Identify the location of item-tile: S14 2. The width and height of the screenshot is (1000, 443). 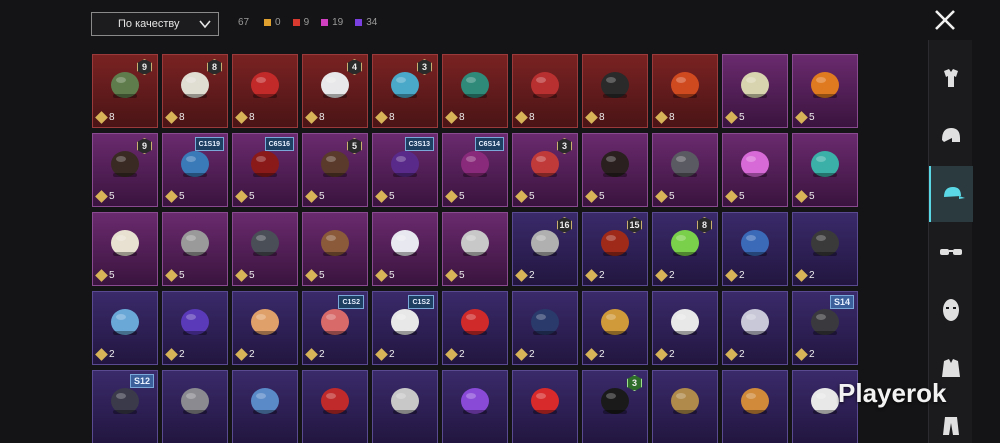
(825, 328).